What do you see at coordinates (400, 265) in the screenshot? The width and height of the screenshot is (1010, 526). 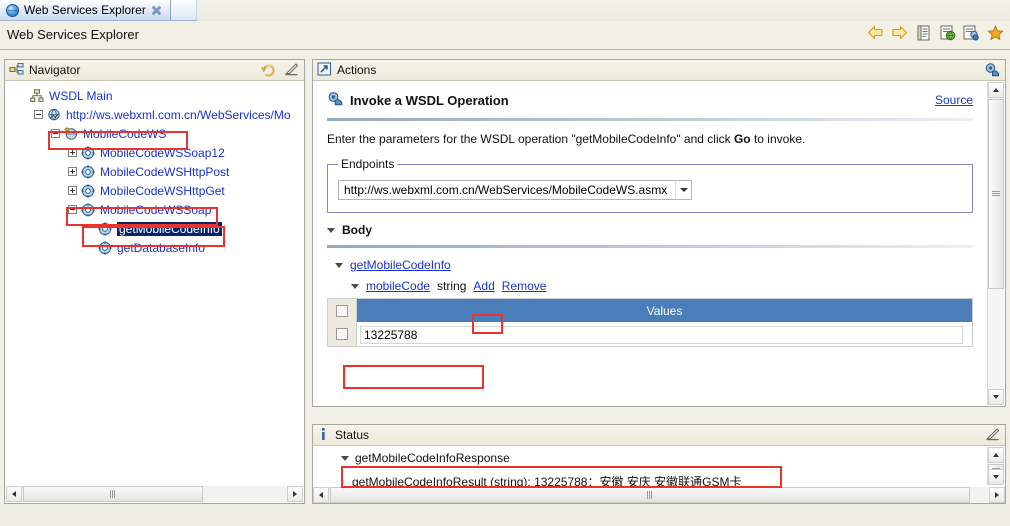 I see `operation-link: getMobileCodeInfo` at bounding box center [400, 265].